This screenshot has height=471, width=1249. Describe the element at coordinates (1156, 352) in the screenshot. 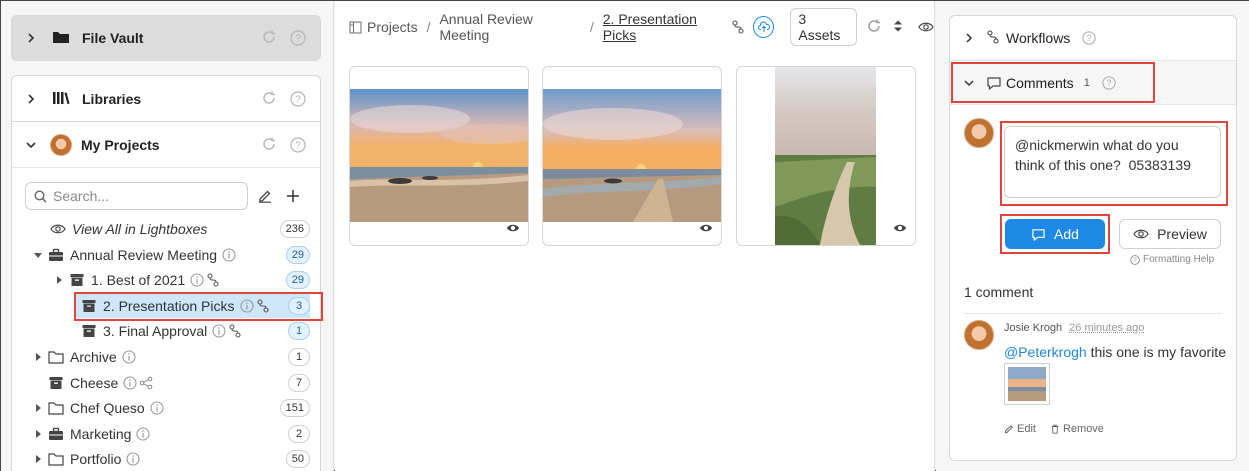

I see `comment-body: this one is my favorite` at that location.